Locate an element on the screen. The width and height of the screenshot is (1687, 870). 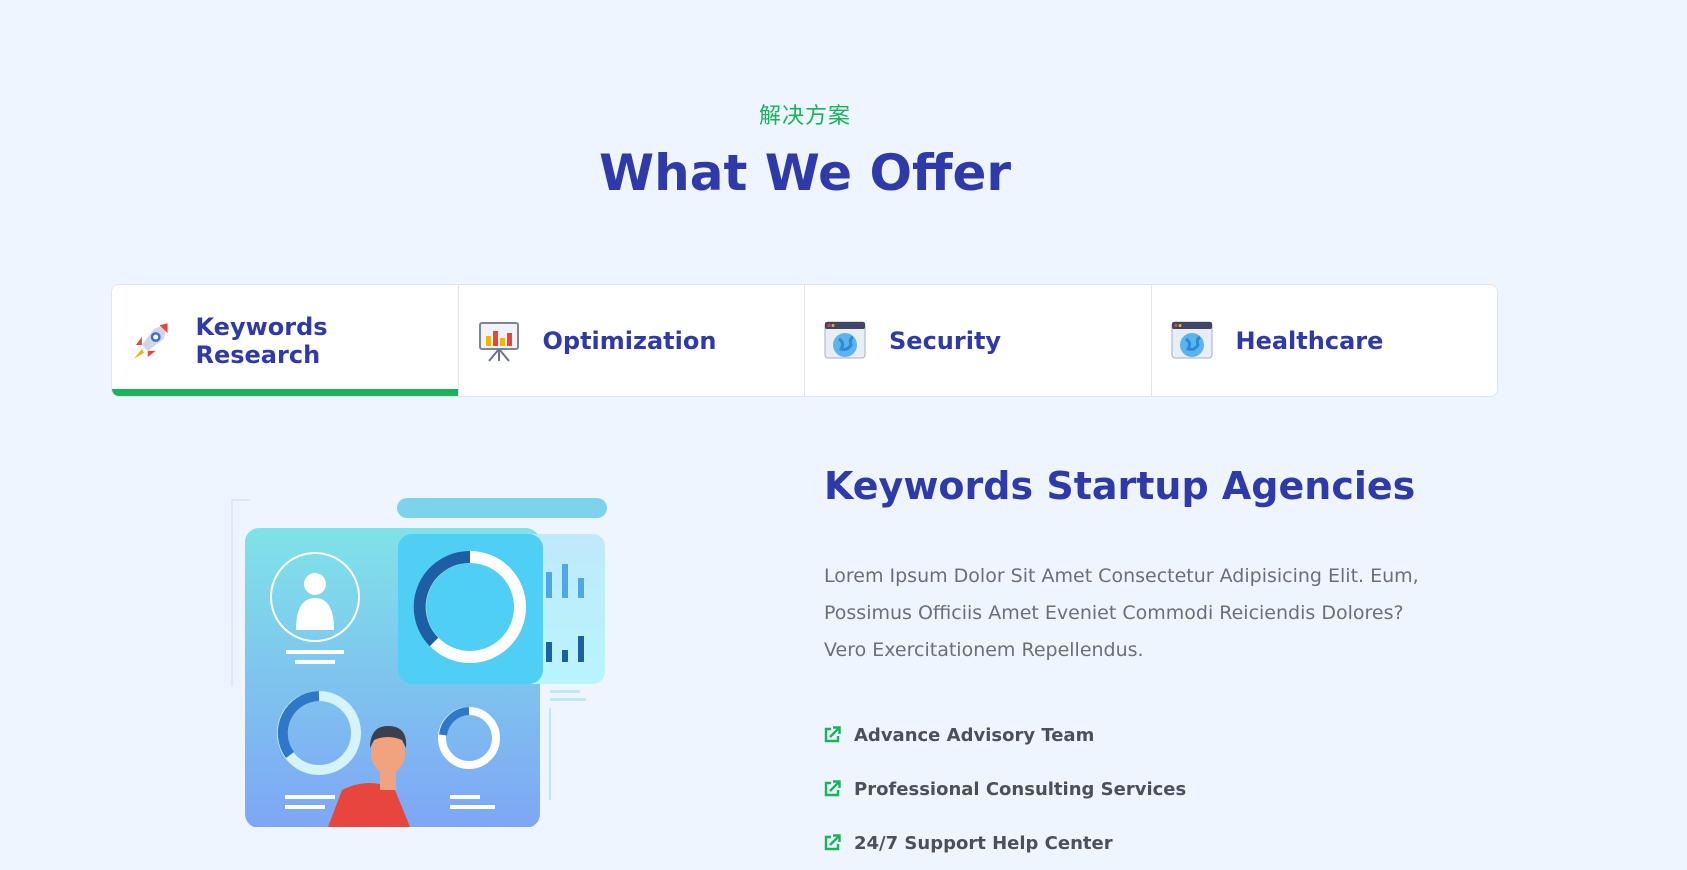
tab-bar: Keywords Research Optimization Security is located at coordinates (804, 340).